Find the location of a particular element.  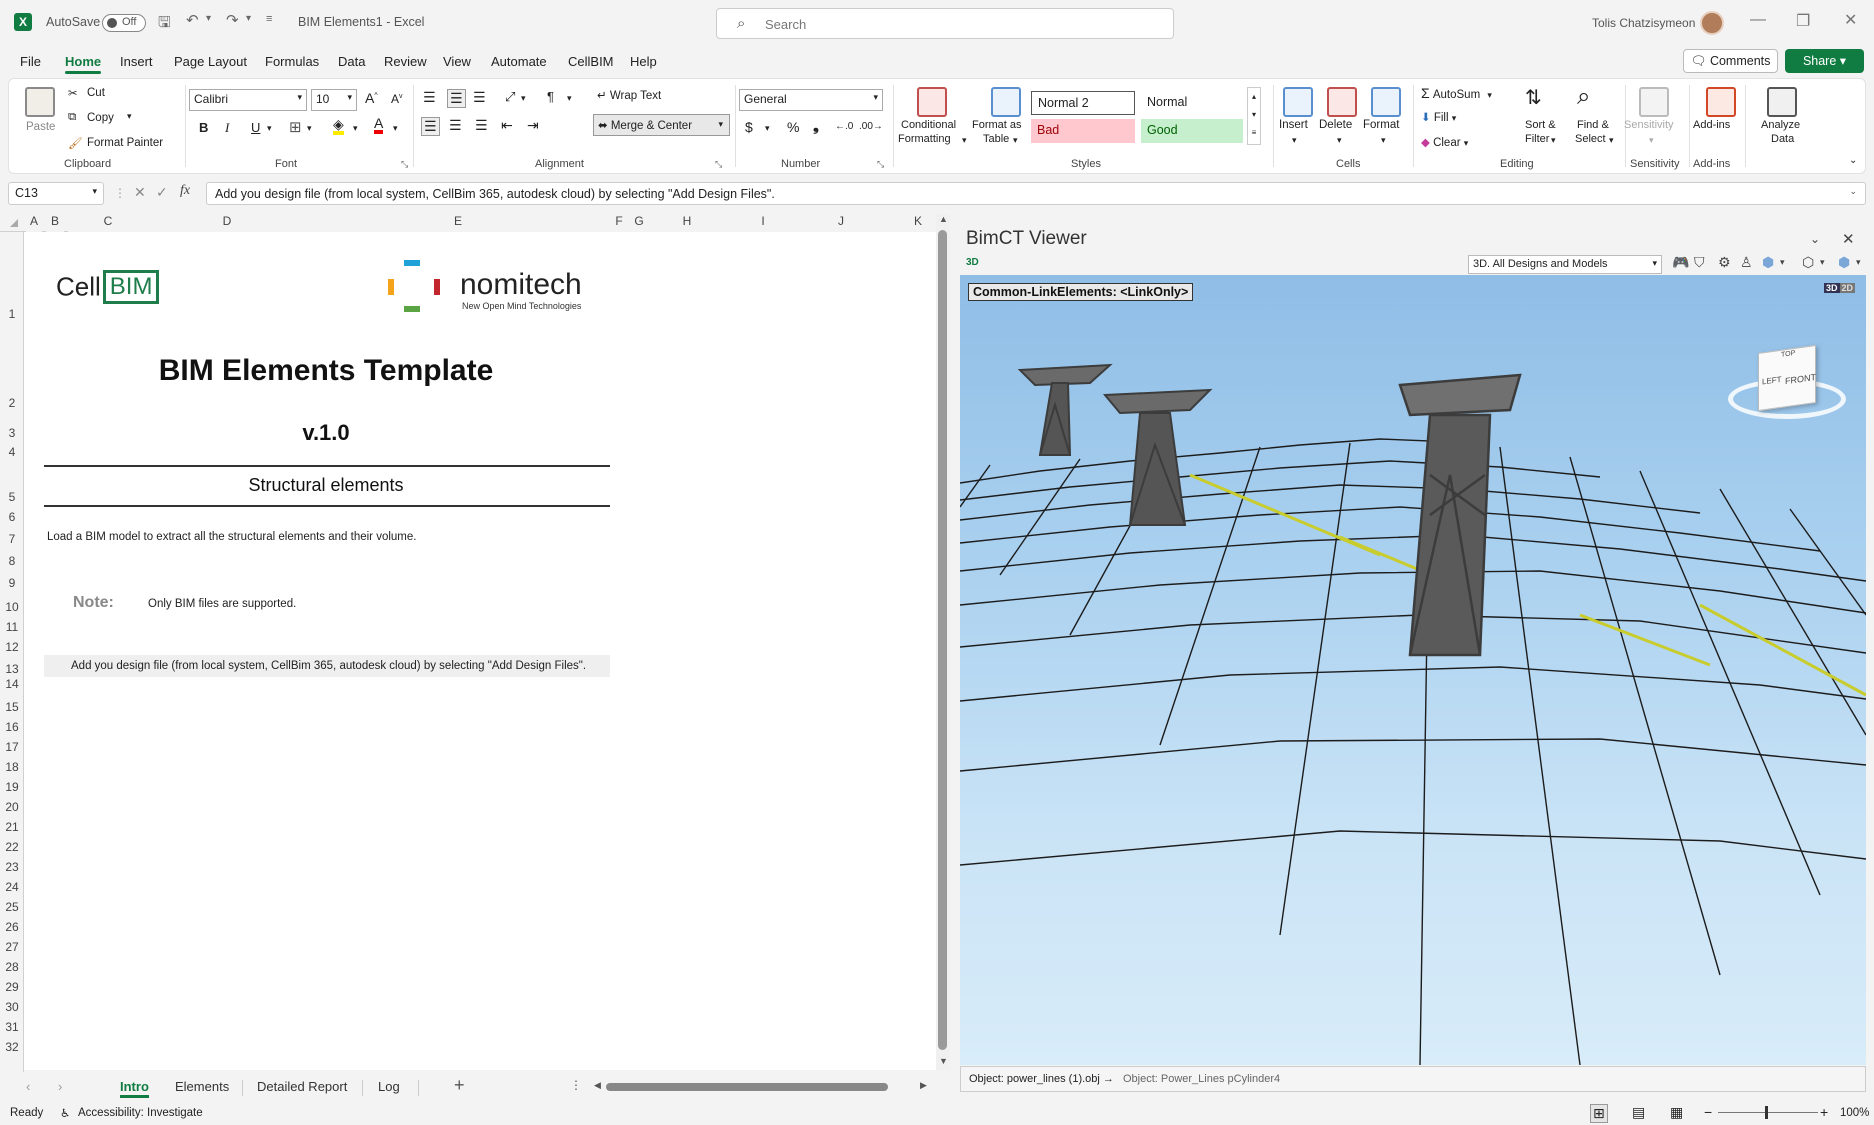

row-header: 25 is located at coordinates (12, 907).